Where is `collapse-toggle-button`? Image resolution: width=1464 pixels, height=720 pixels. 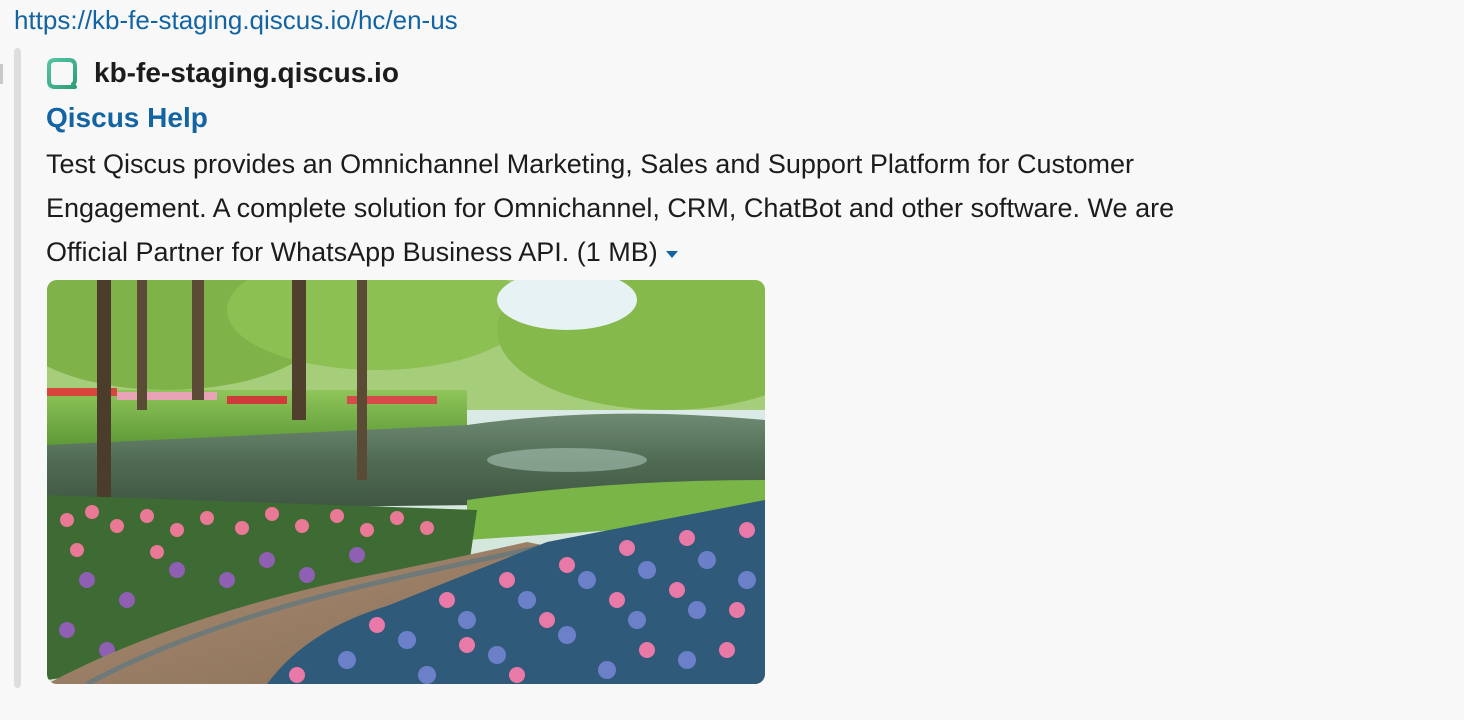 collapse-toggle-button is located at coordinates (672, 254).